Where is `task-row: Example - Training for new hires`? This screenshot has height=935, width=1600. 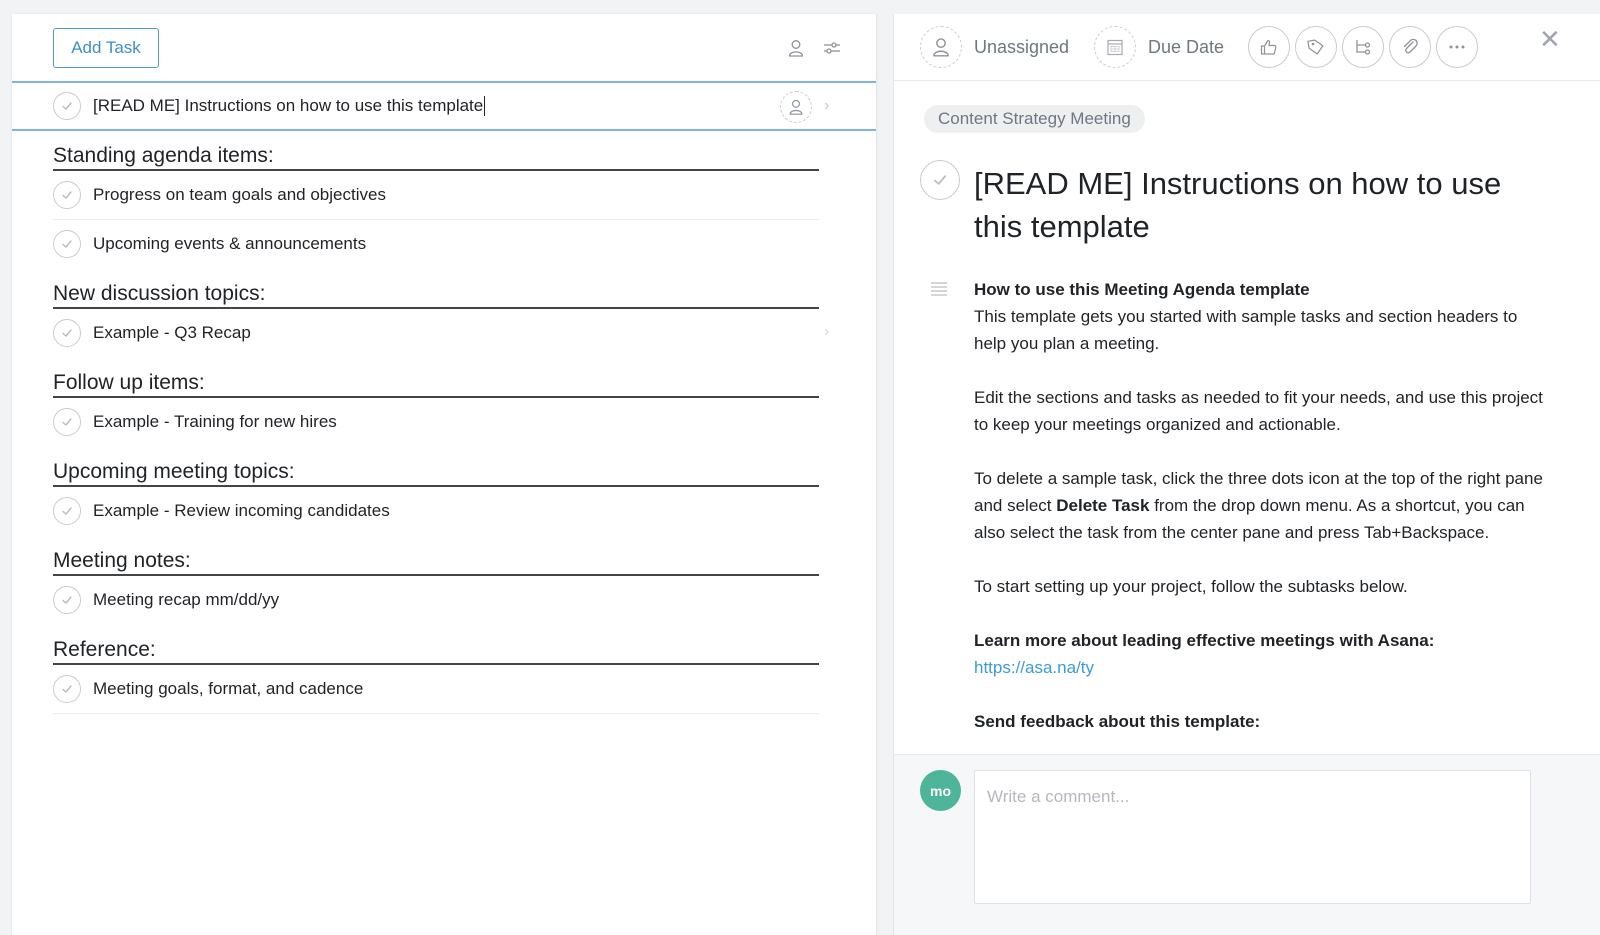
task-row: Example - Training for new hires is located at coordinates (436, 422).